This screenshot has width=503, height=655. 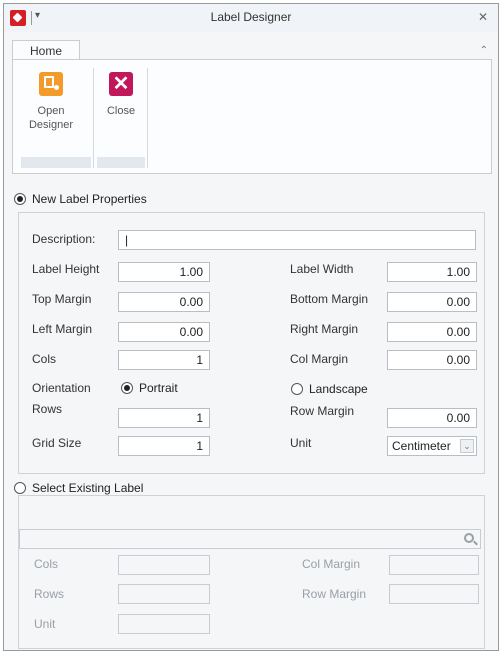 I want to click on close-label: Close, so click(x=121, y=111).